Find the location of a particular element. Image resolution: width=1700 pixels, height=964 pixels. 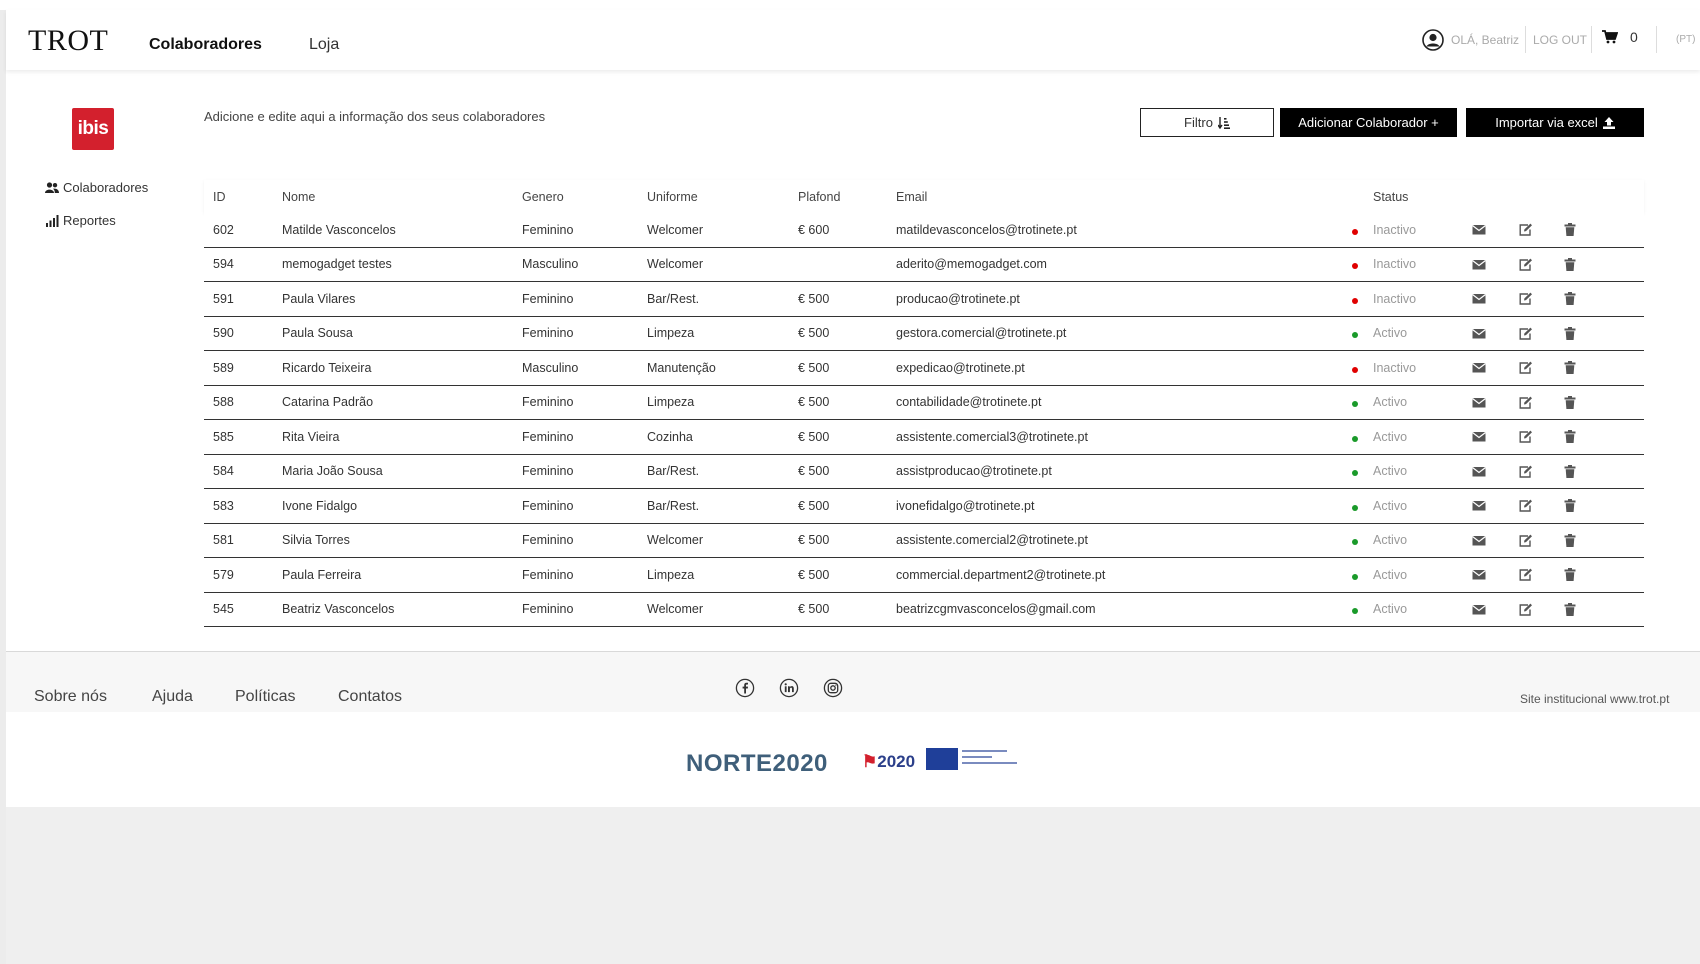

envelope-icon is located at coordinates (1479, 368).